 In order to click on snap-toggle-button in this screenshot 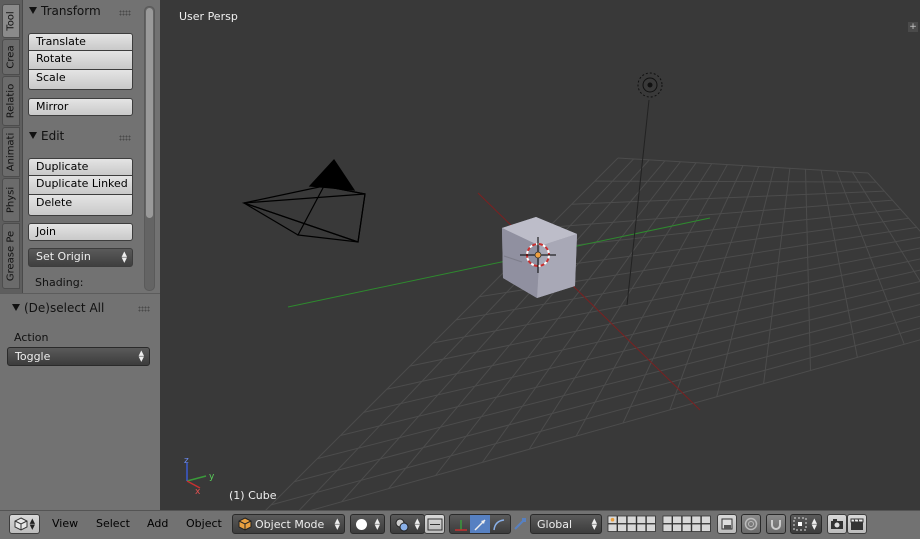, I will do `click(776, 524)`.